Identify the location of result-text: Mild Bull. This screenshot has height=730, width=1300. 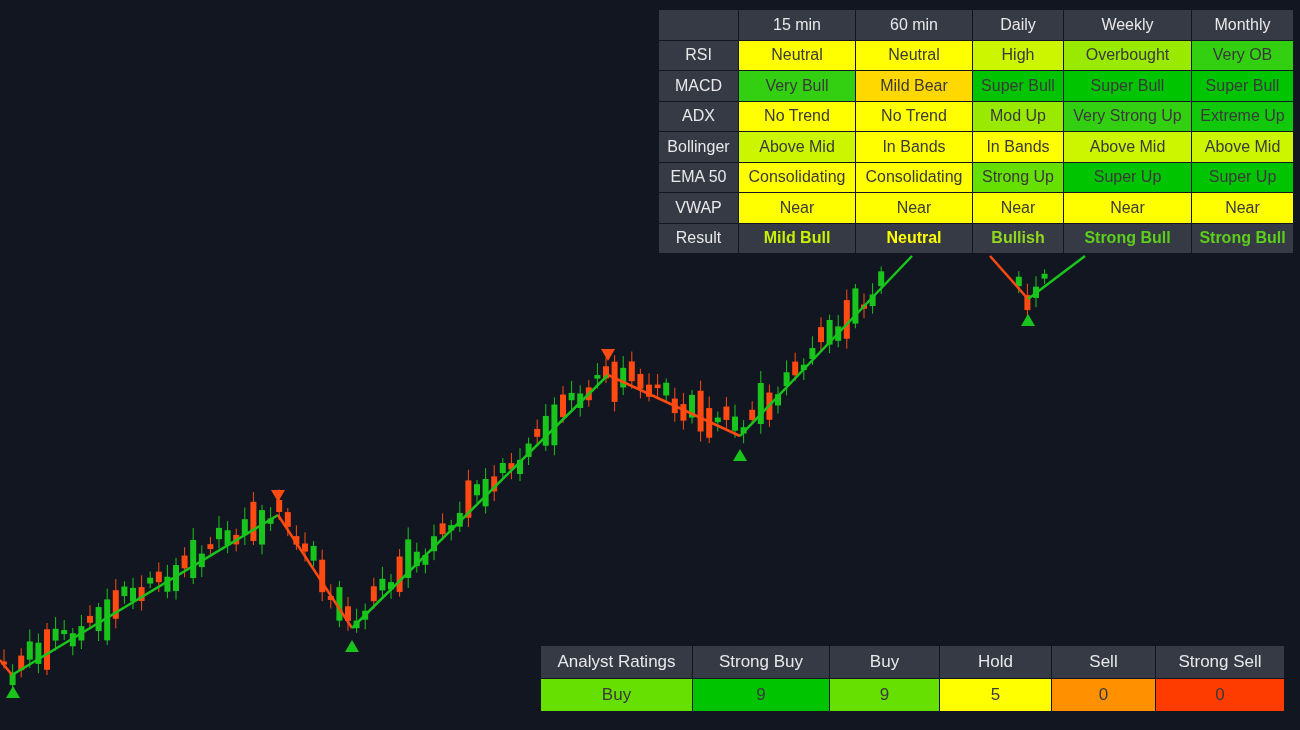
(797, 238).